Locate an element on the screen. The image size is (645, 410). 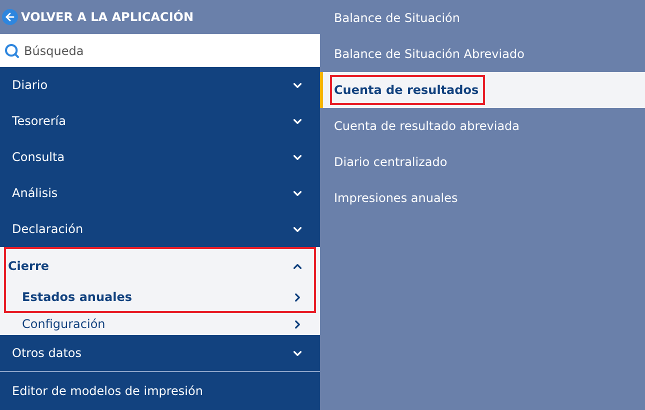
report-item: Impresiones anuales is located at coordinates (482, 198).